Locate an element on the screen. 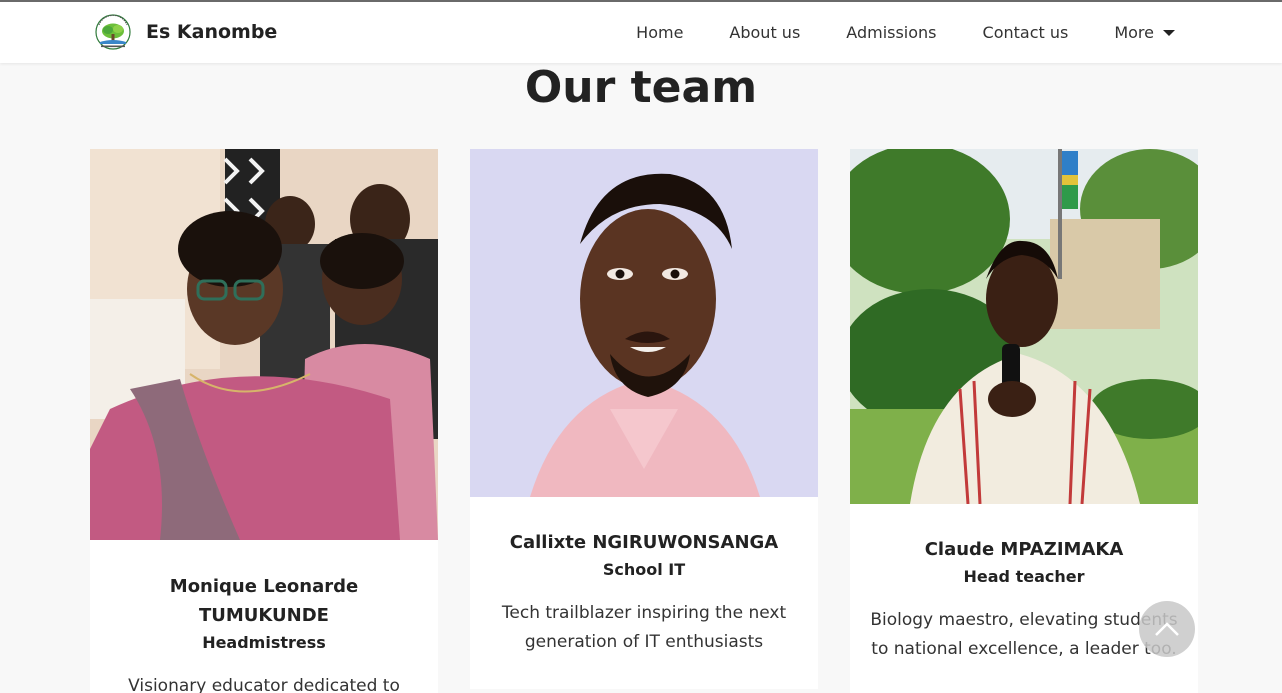  member-name: Callixte NGIRUWONSANGA is located at coordinates (644, 542).